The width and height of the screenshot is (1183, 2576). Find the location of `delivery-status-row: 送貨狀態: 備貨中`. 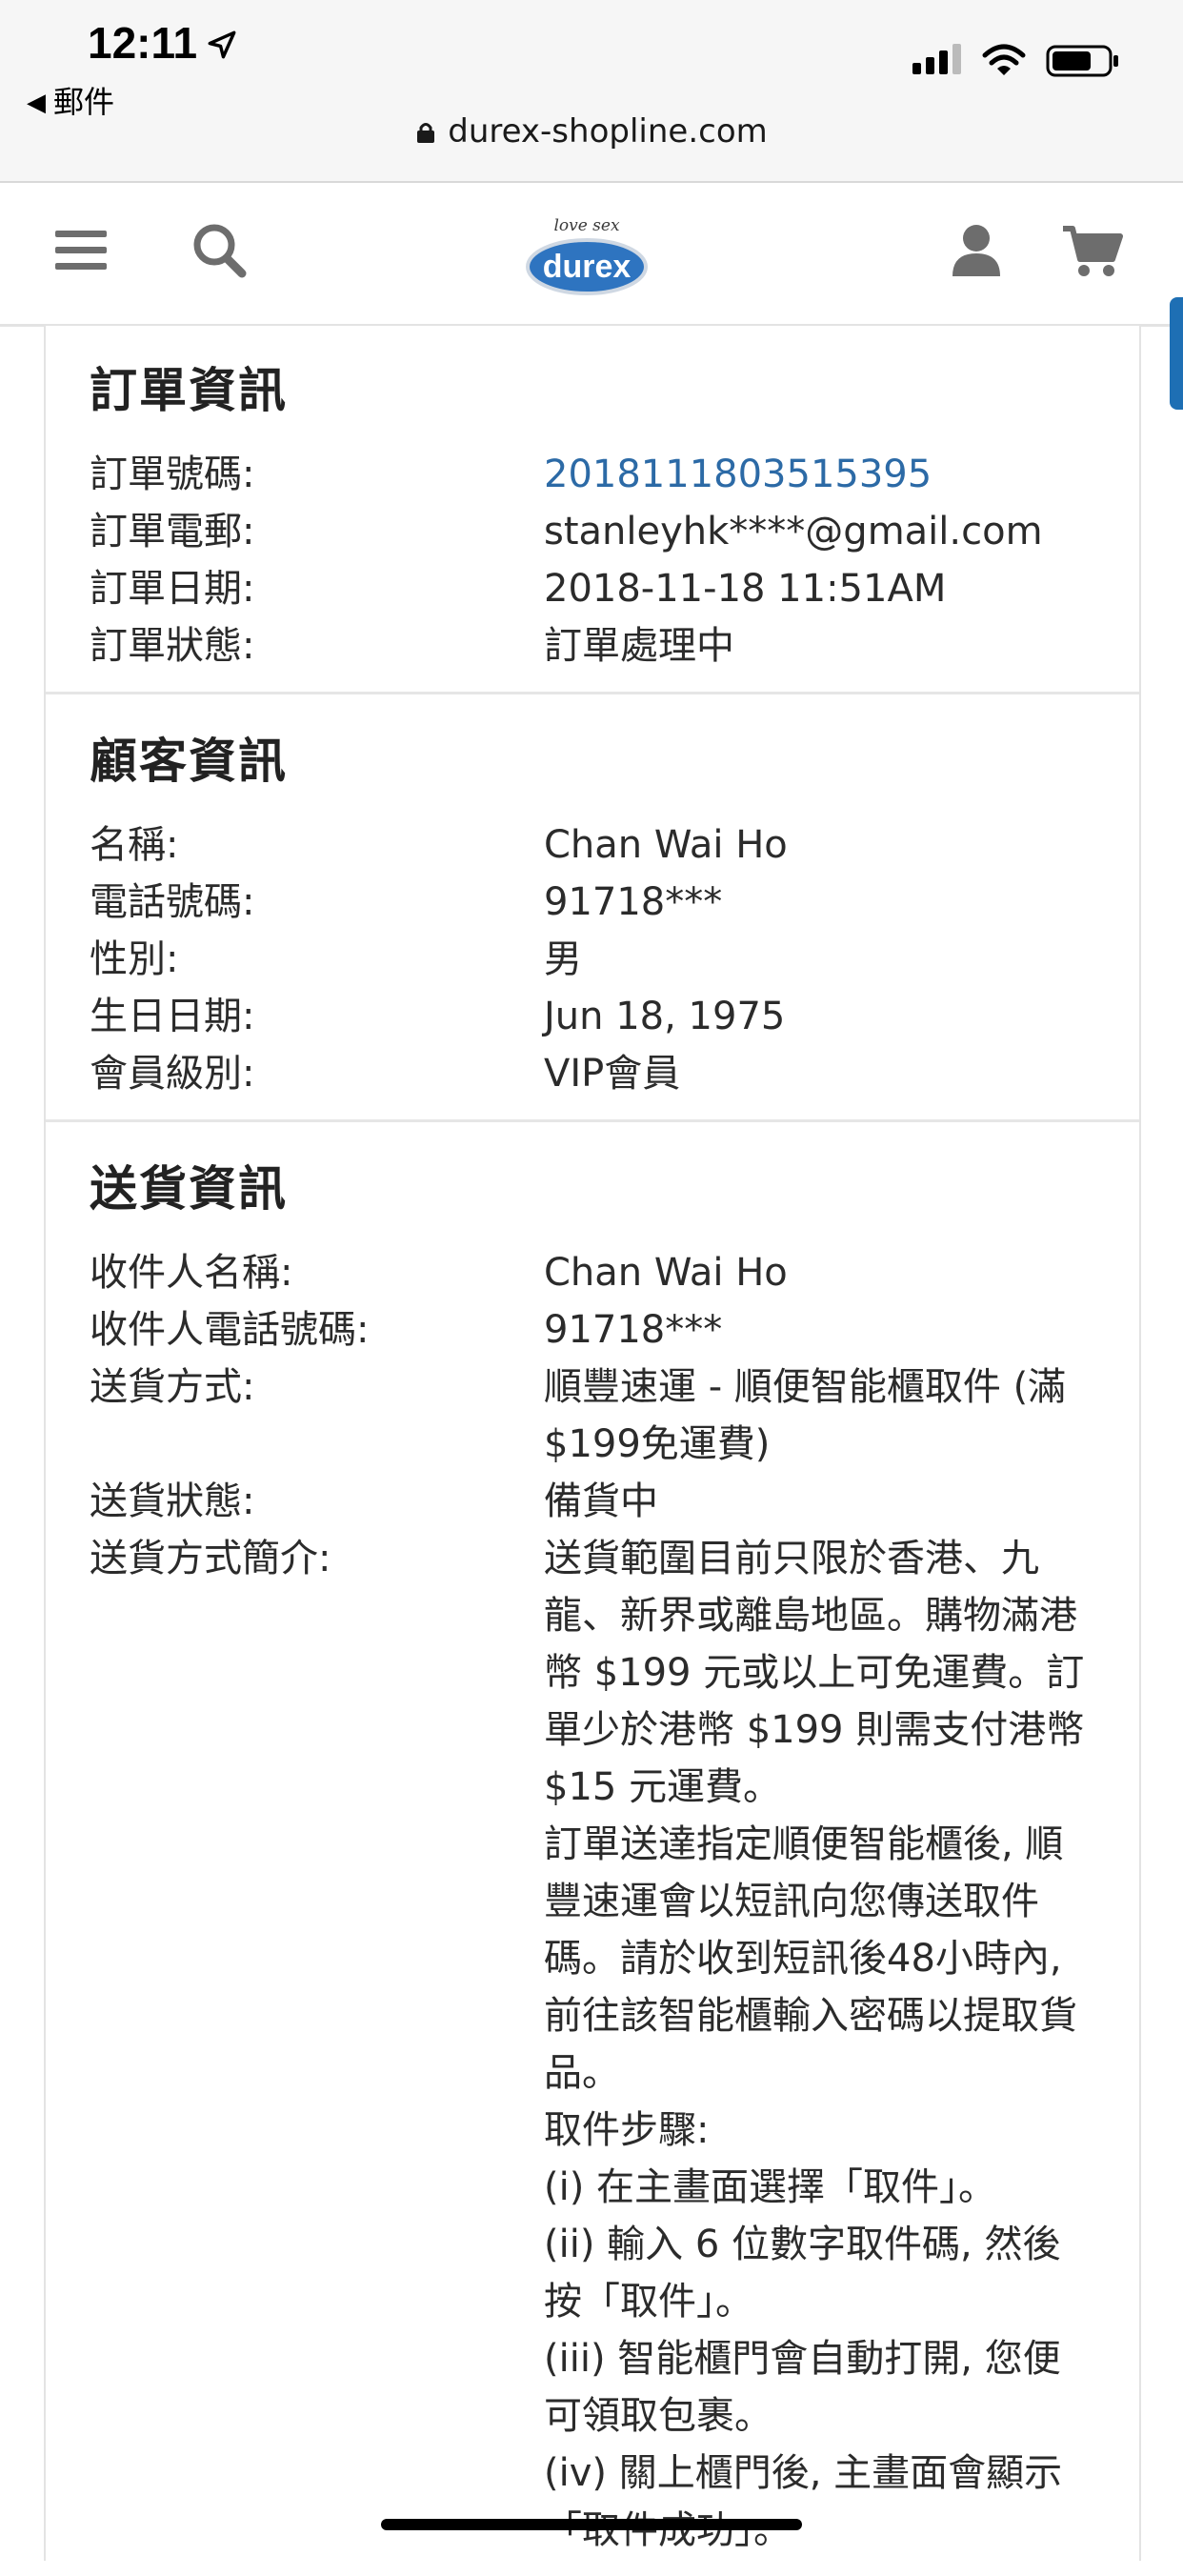

delivery-status-row: 送貨狀態: 備貨中 is located at coordinates (615, 1501).